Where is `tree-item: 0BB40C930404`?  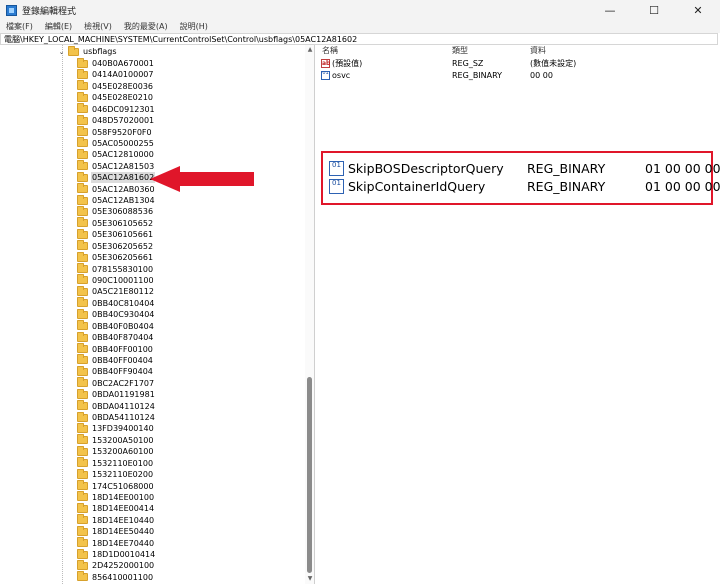 tree-item: 0BB40C930404 is located at coordinates (195, 314).